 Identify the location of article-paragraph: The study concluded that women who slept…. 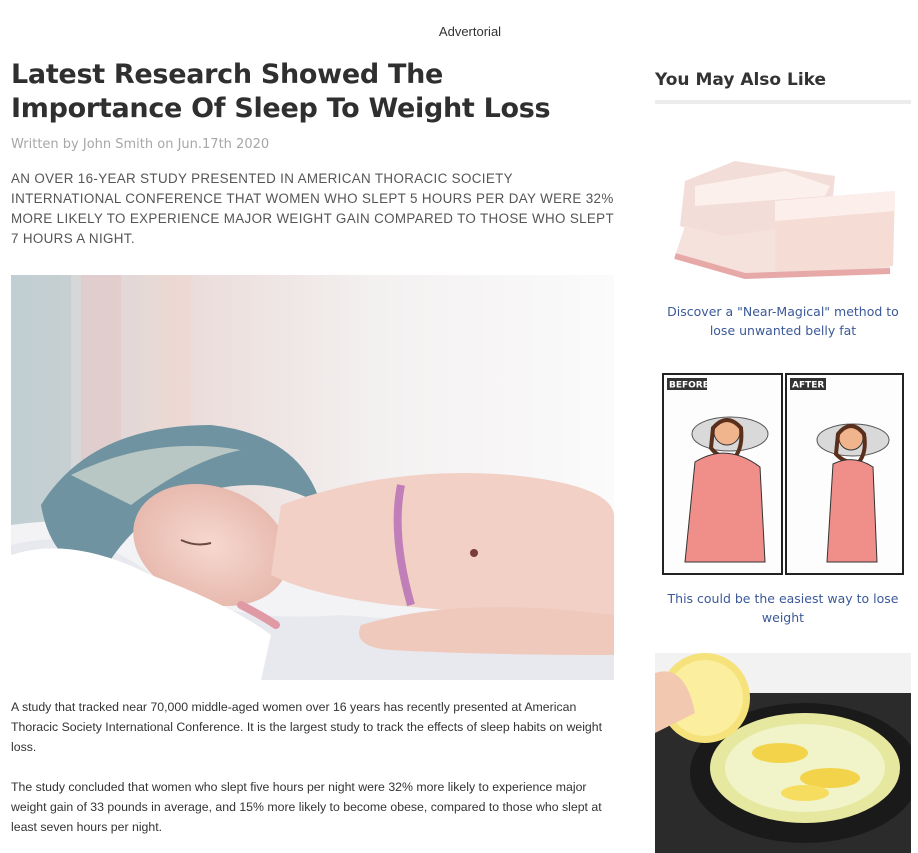
(306, 807).